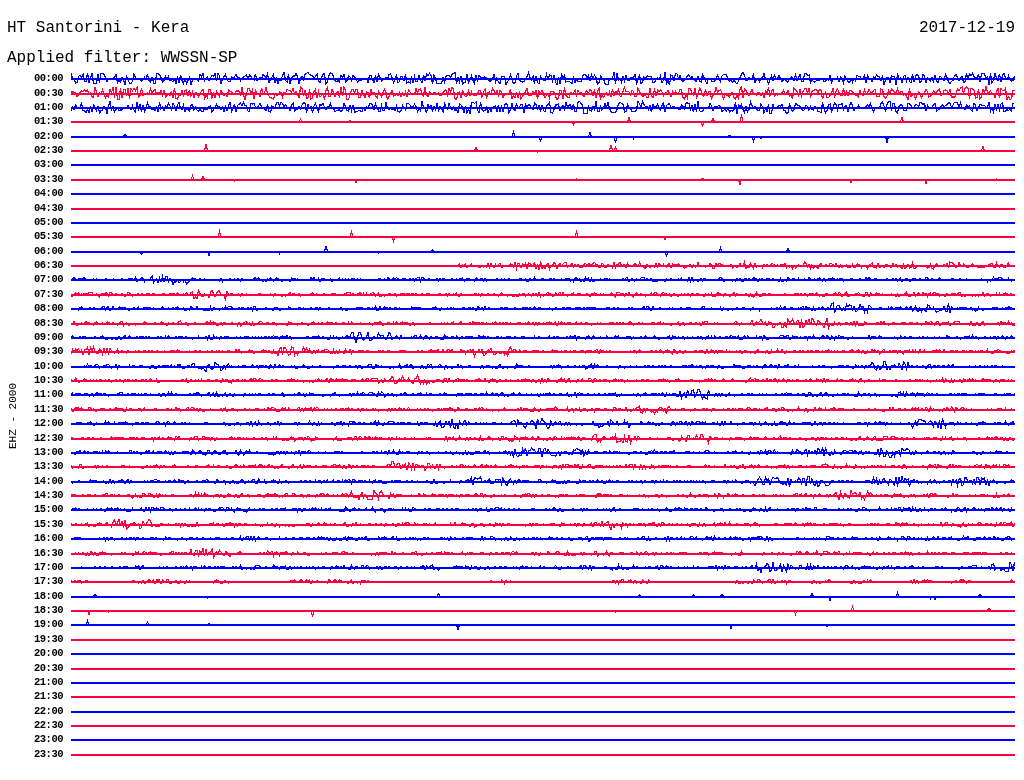 This screenshot has height=780, width=1024. I want to click on time-label: 00:30, so click(48, 92).